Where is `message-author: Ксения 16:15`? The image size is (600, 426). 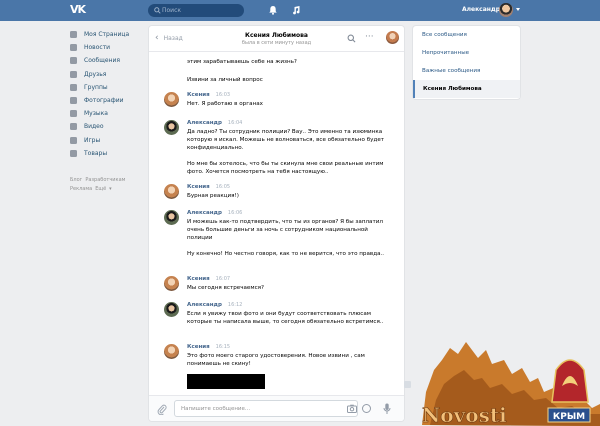 message-author: Ксения 16:15 is located at coordinates (208, 347).